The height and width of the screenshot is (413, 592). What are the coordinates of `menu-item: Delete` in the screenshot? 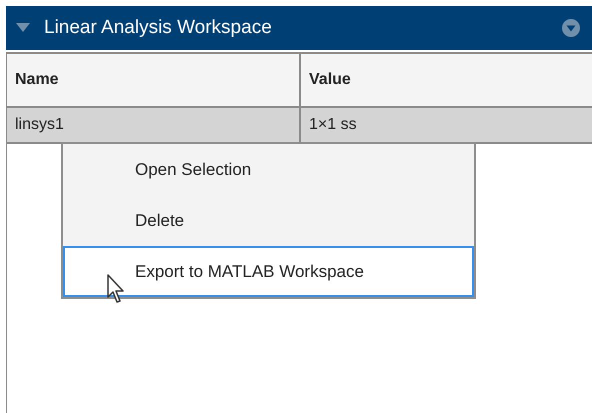 It's located at (268, 220).